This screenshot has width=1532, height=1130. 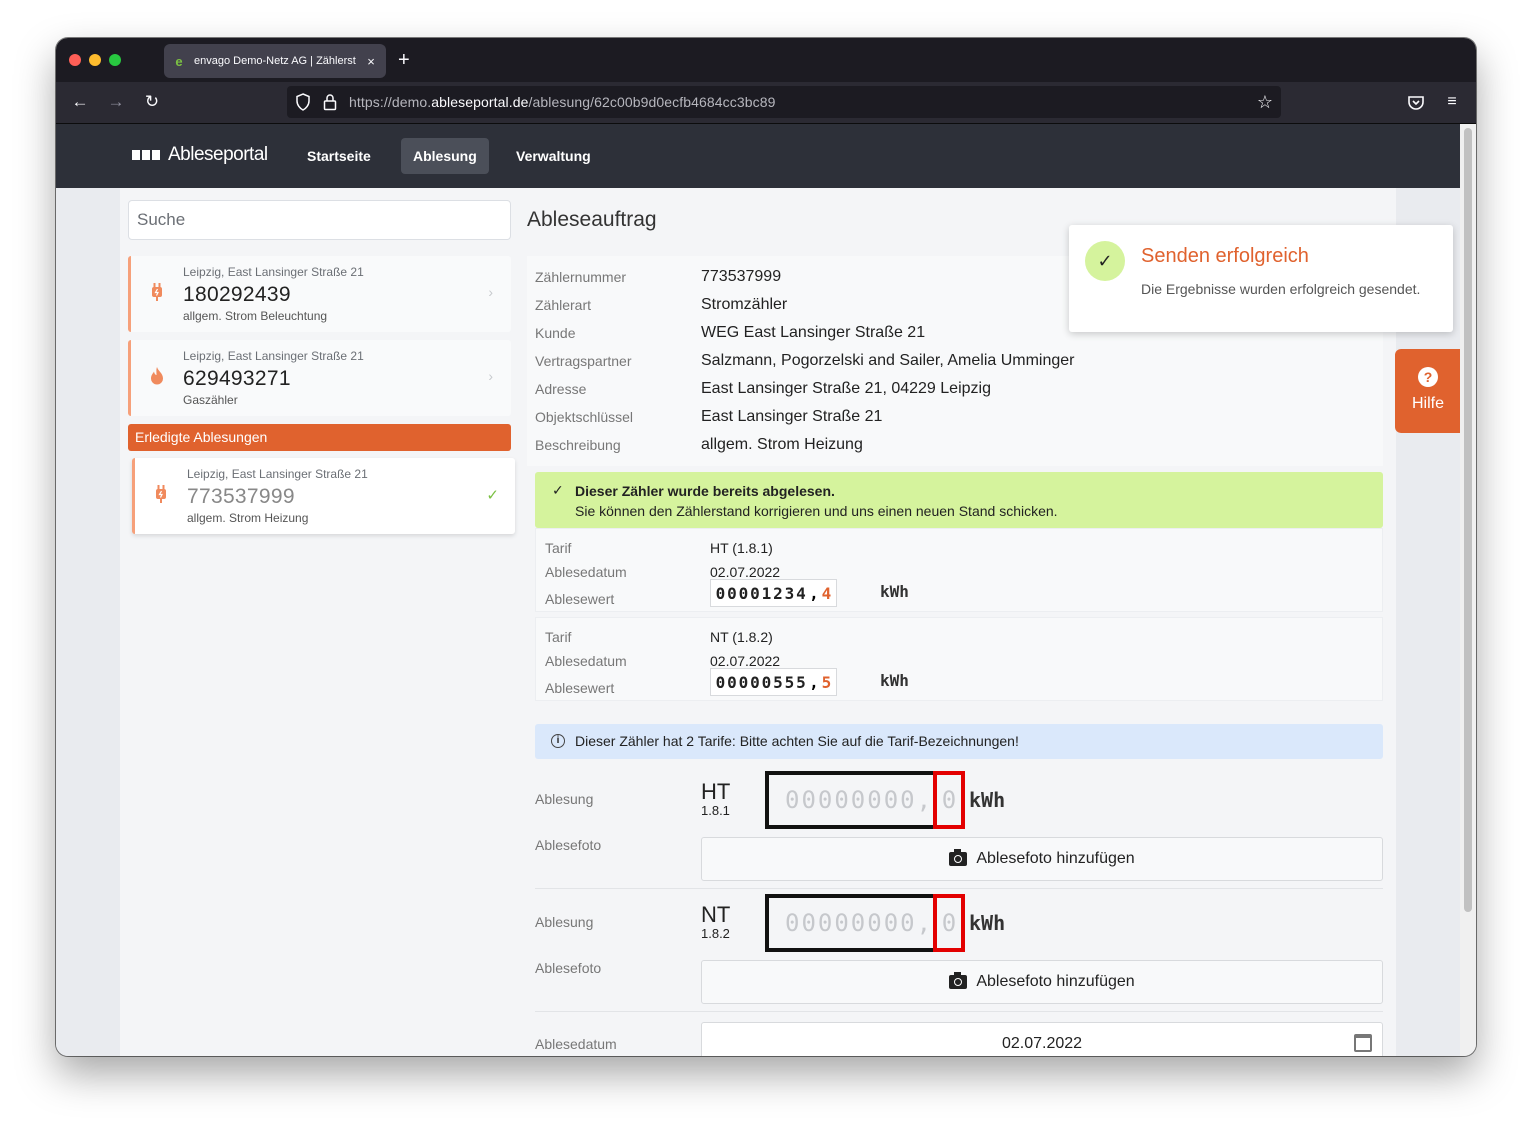 I want to click on check-icon: ✓, so click(x=492, y=495).